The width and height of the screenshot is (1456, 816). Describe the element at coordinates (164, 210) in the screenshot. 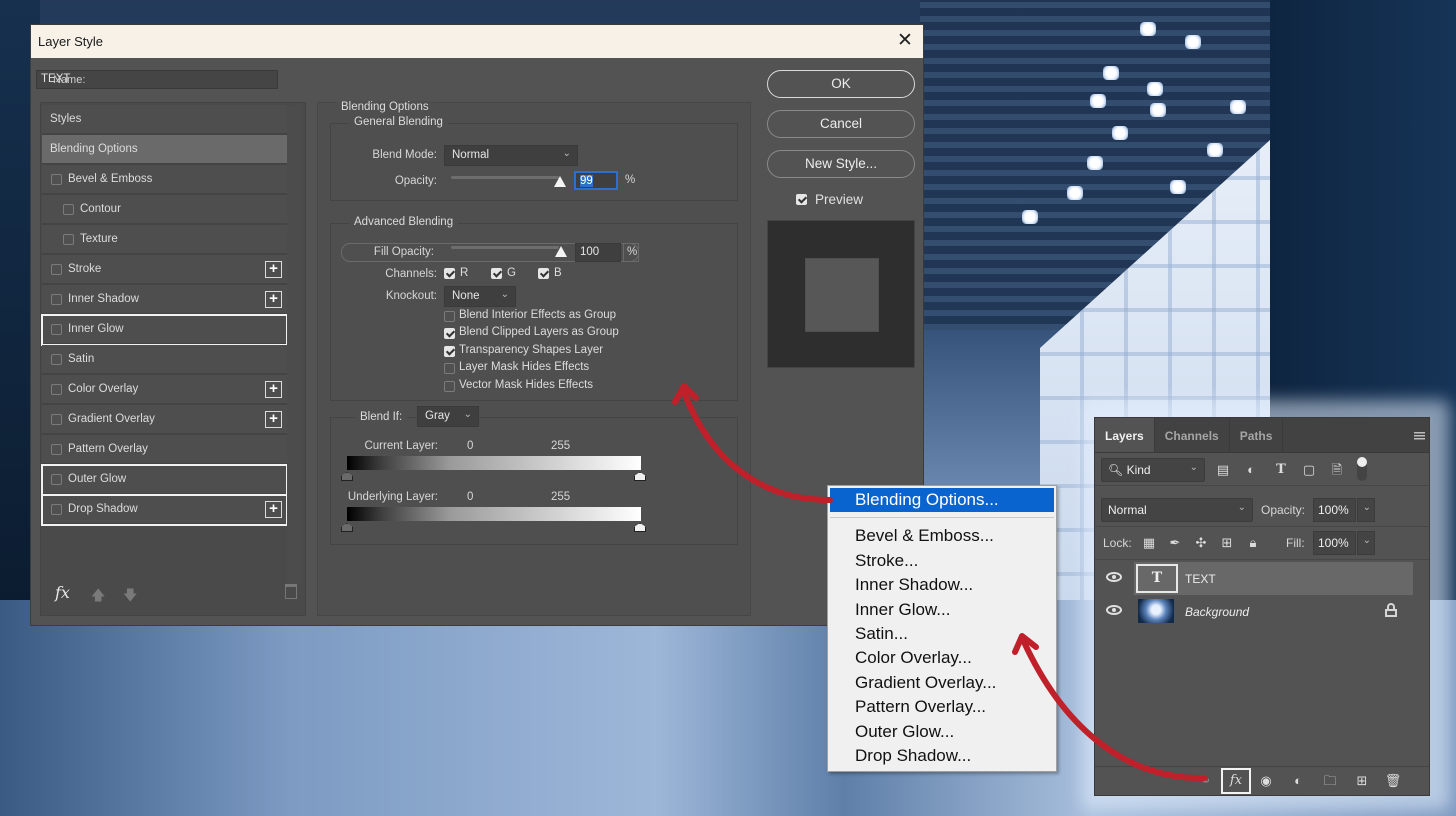

I see `style-item: Contour` at that location.